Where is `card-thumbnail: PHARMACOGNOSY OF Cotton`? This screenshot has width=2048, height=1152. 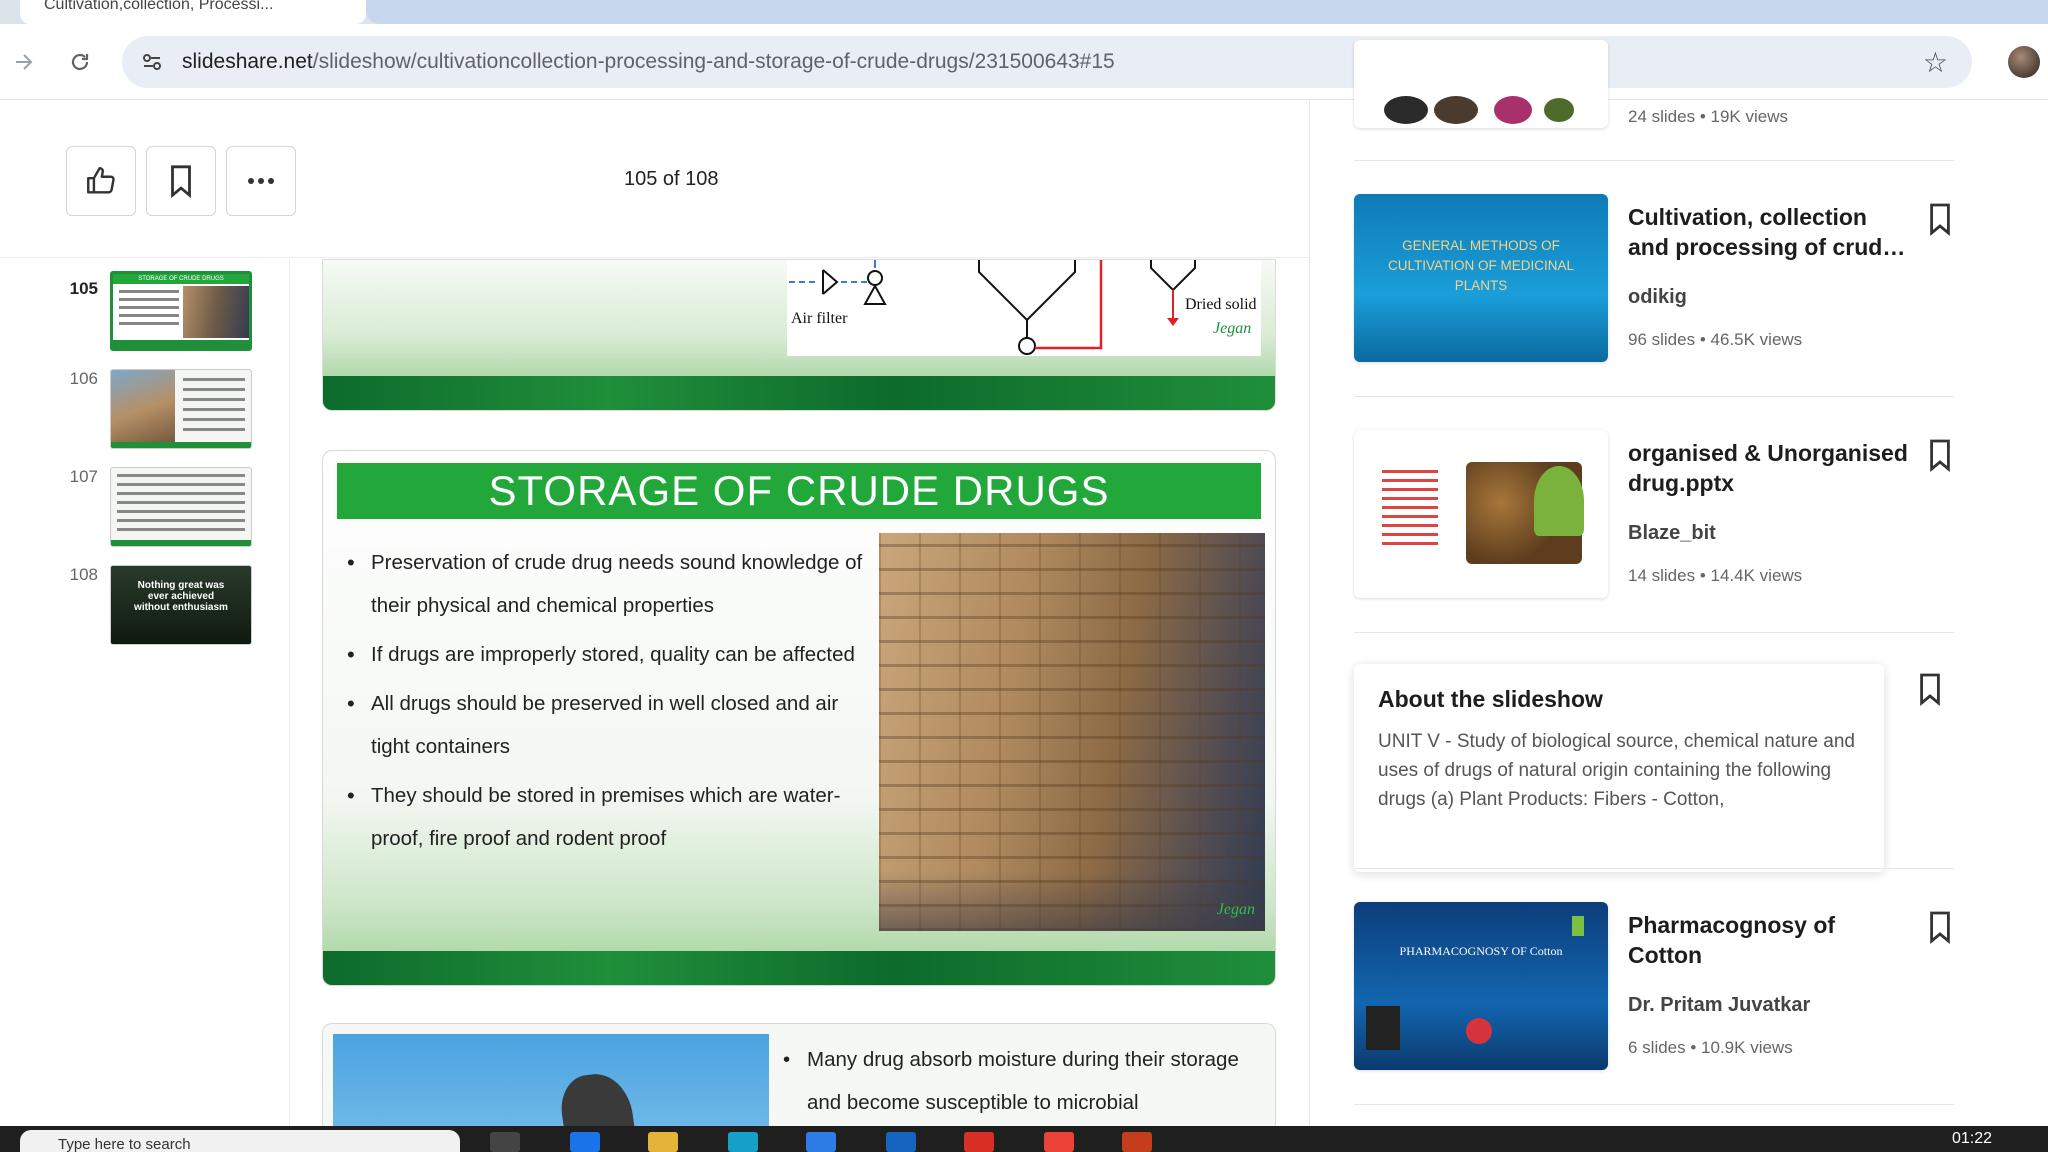 card-thumbnail: PHARMACOGNOSY OF Cotton is located at coordinates (1481, 986).